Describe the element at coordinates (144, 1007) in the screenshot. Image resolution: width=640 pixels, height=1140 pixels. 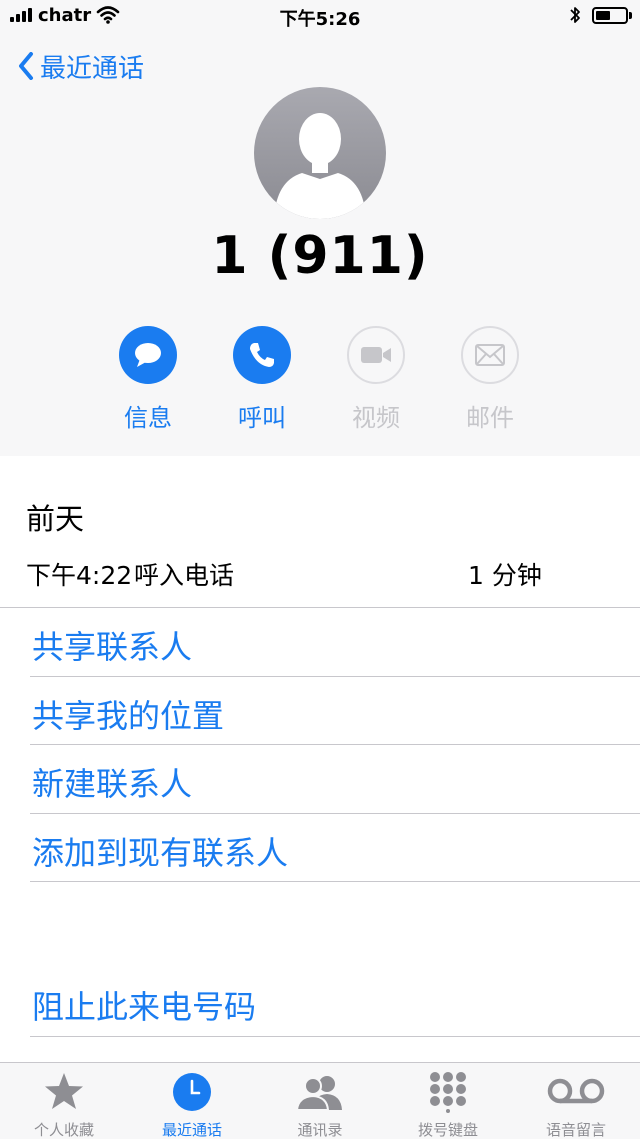
I see `block-caller-label: 阻止此来电号码` at that location.